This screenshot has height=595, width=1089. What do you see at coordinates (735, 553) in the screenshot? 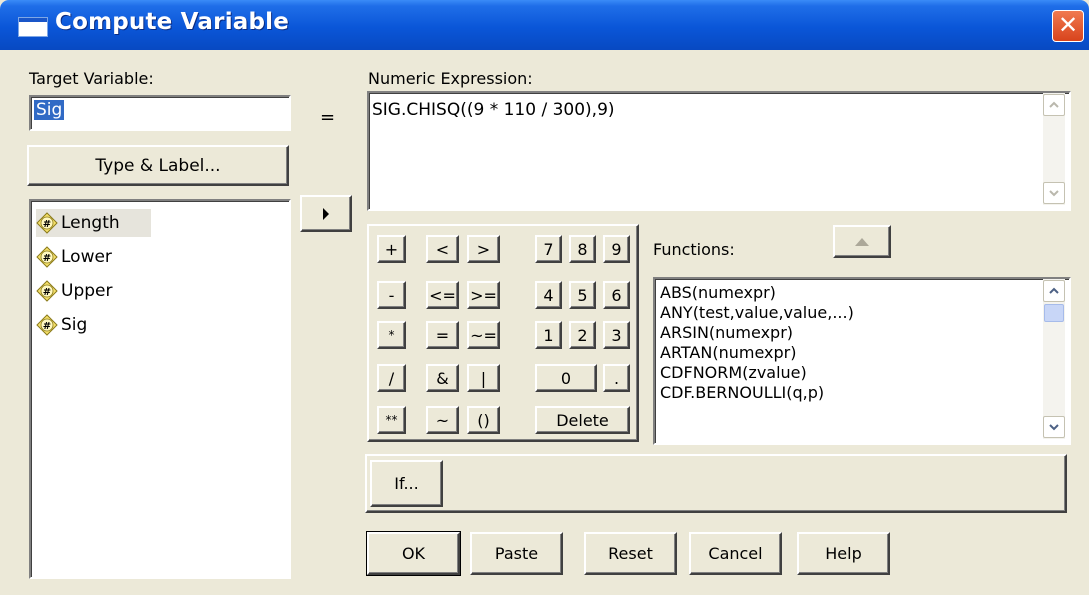
I see `cancel-button: Cancel` at bounding box center [735, 553].